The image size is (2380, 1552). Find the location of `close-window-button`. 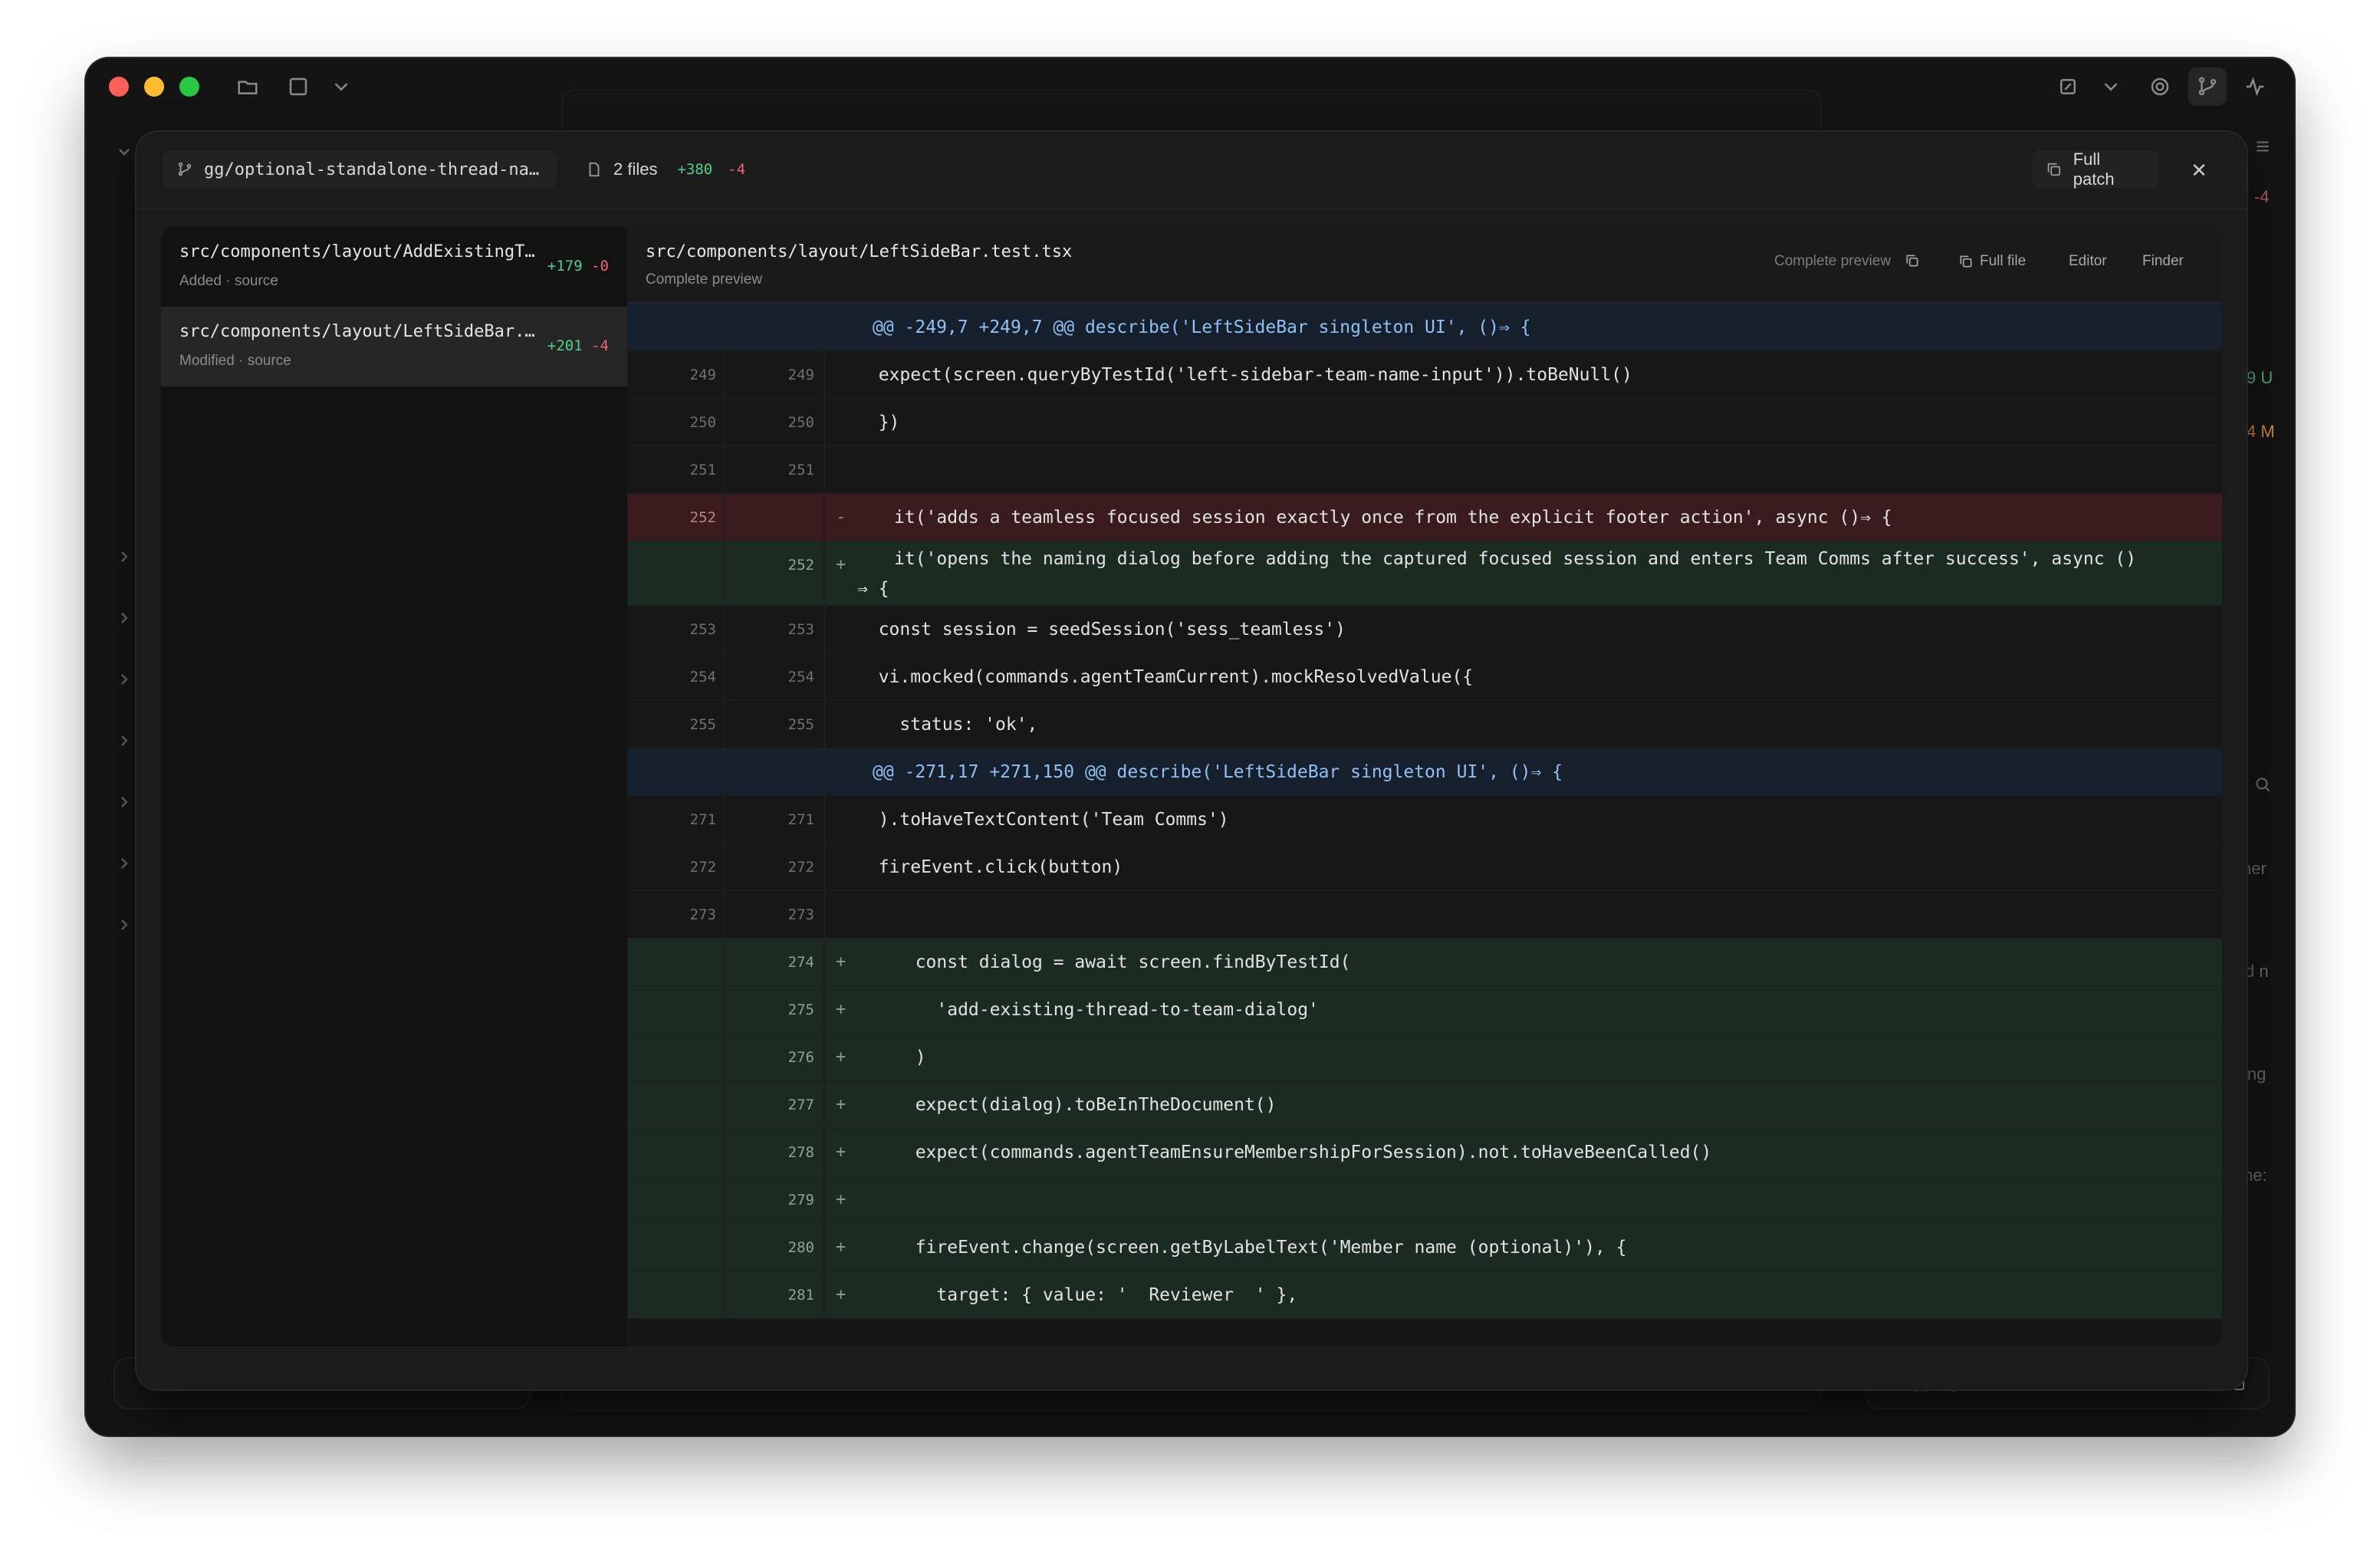

close-window-button is located at coordinates (119, 87).